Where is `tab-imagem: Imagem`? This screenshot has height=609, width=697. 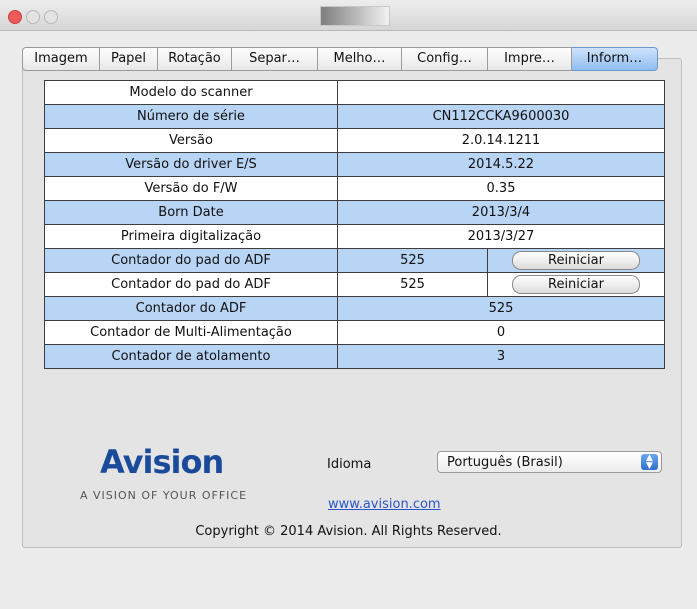
tab-imagem: Imagem is located at coordinates (61, 59).